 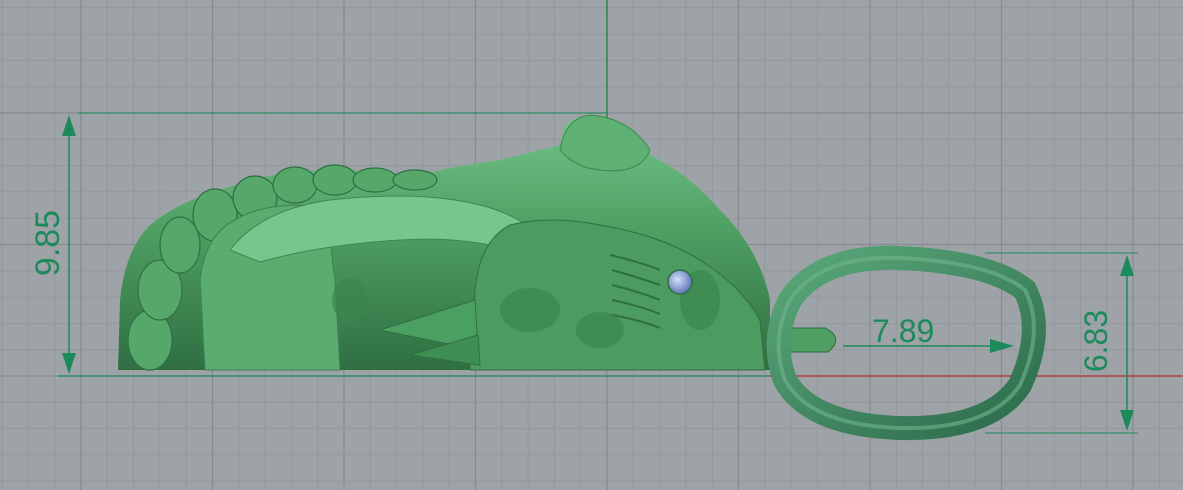 What do you see at coordinates (48, 243) in the screenshot?
I see `height-dimension-label: 9.85` at bounding box center [48, 243].